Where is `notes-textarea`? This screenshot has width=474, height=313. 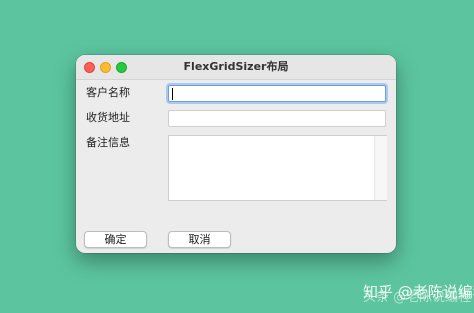
notes-textarea is located at coordinates (277, 168).